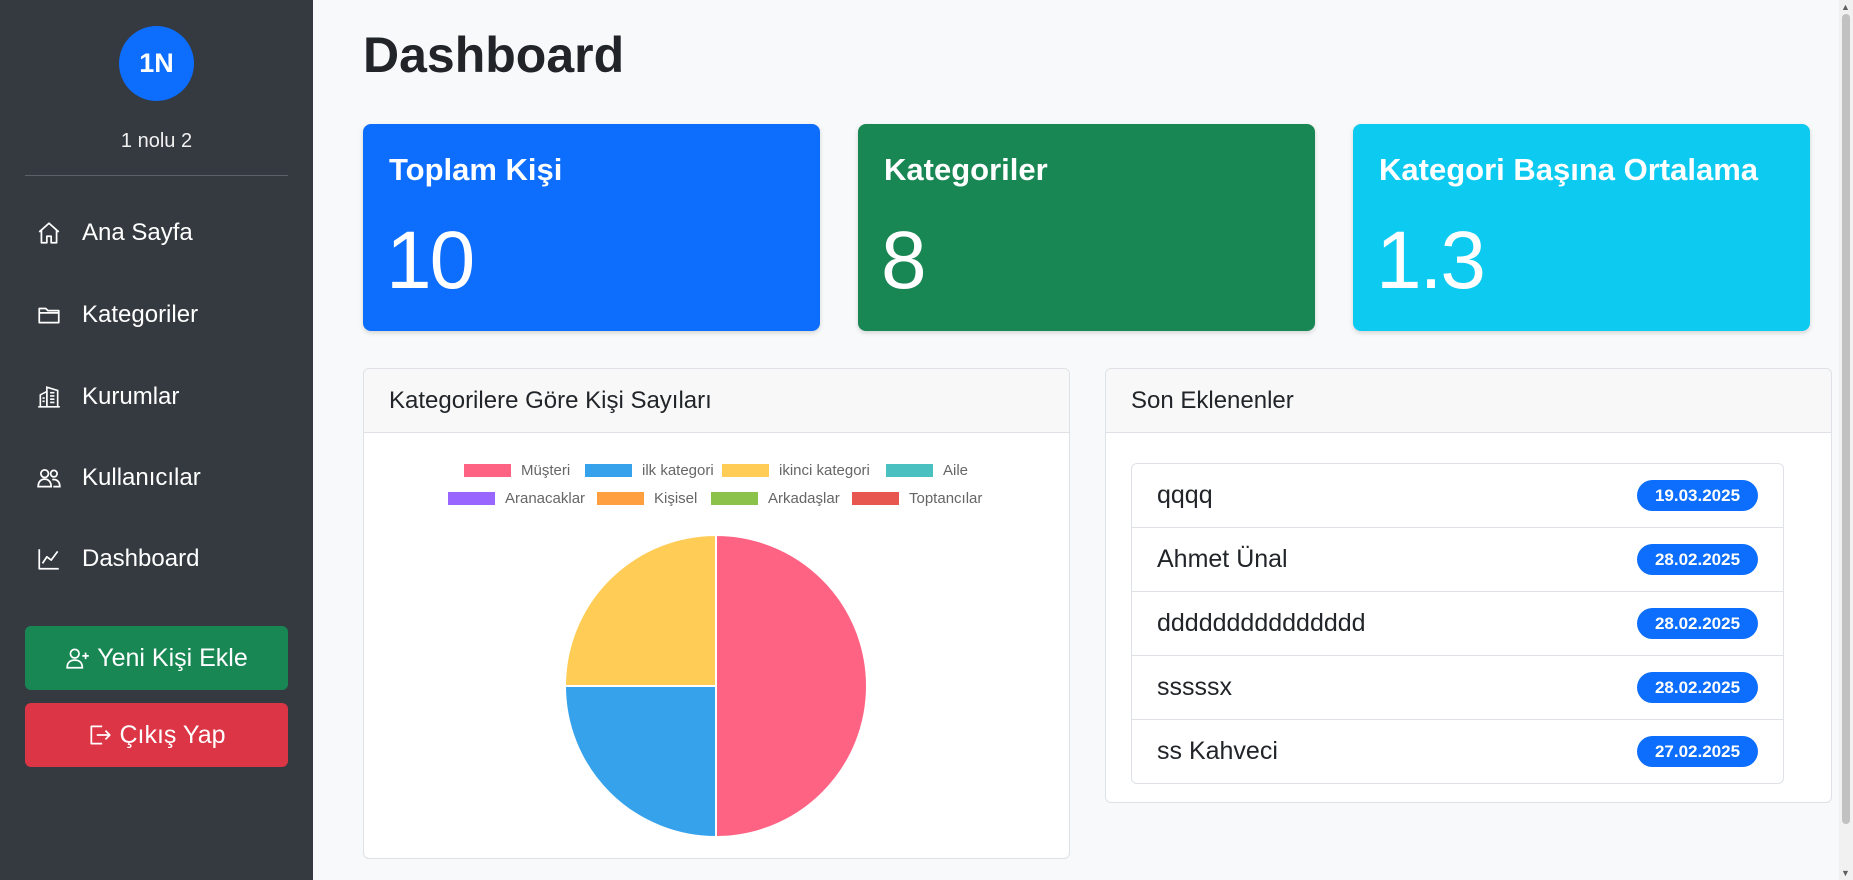 The height and width of the screenshot is (880, 1853). I want to click on sidebar-item-kurumlar: Kurumlar, so click(156, 397).